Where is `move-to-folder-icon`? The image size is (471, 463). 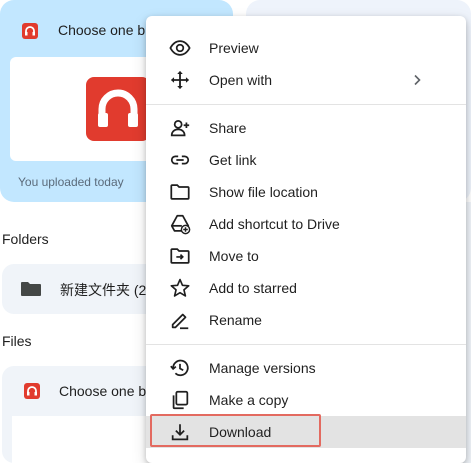 move-to-folder-icon is located at coordinates (180, 256).